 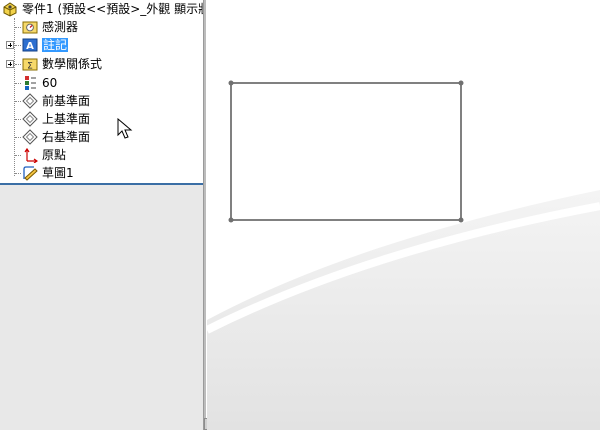 I want to click on tree-item-label: 感測器, so click(x=60, y=27).